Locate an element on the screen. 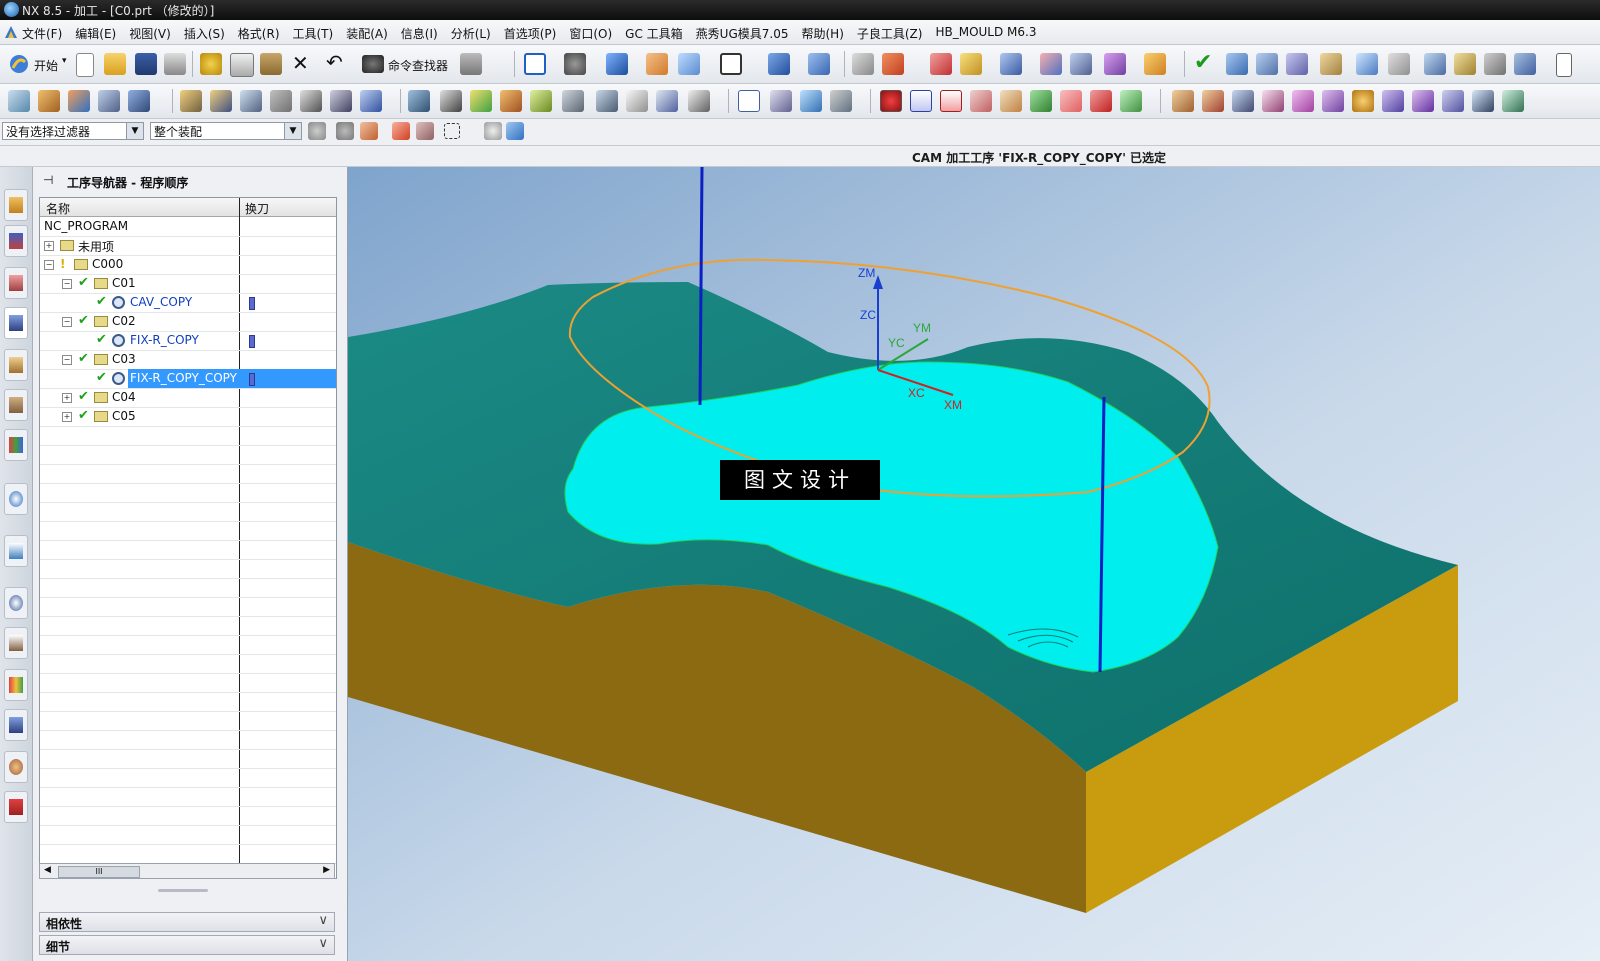 This screenshot has width=1600, height=961. measure-icon is located at coordinates (1155, 64).